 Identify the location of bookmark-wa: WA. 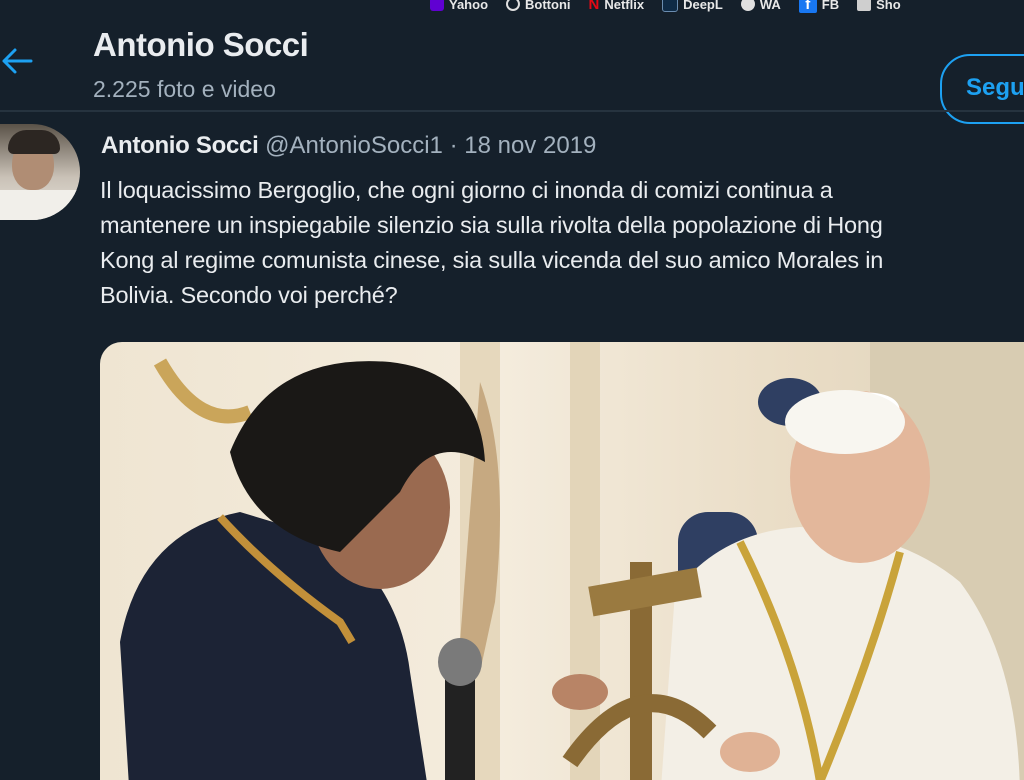
(760, 6).